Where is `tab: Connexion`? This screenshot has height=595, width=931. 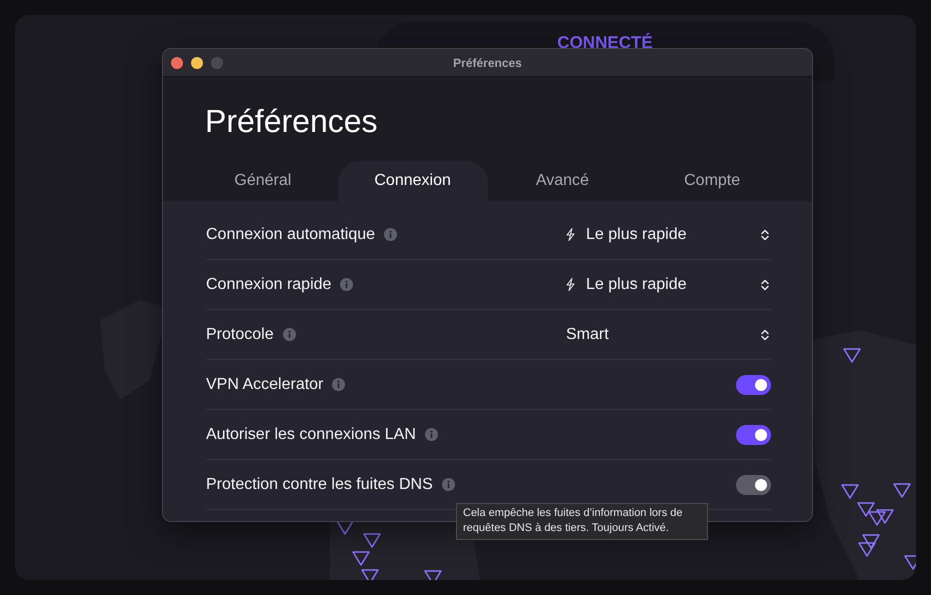
tab: Connexion is located at coordinates (413, 181).